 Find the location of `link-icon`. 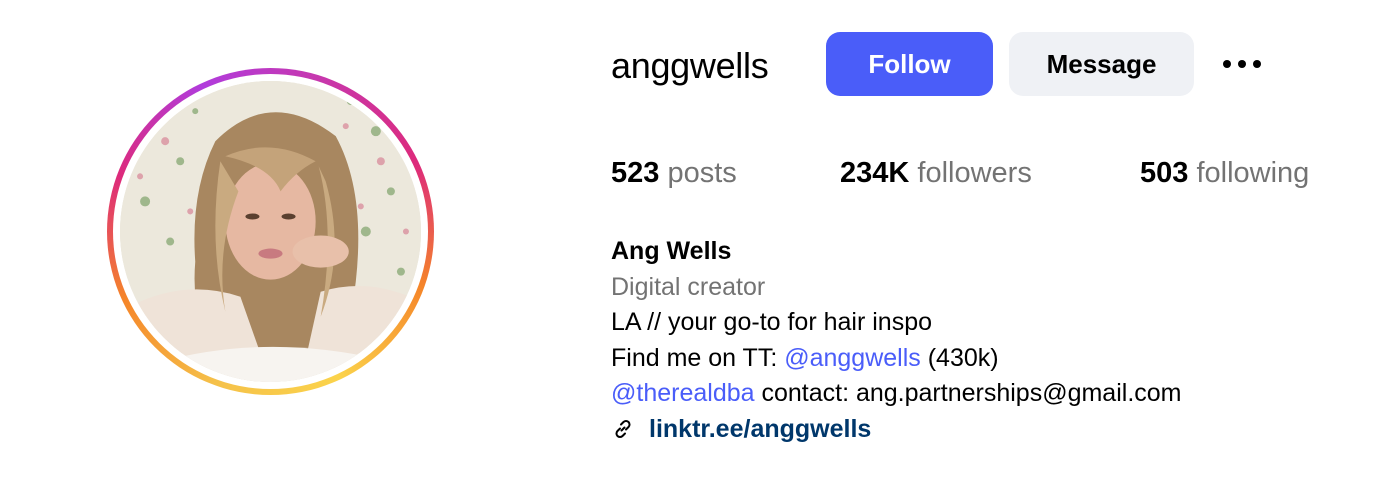

link-icon is located at coordinates (623, 429).